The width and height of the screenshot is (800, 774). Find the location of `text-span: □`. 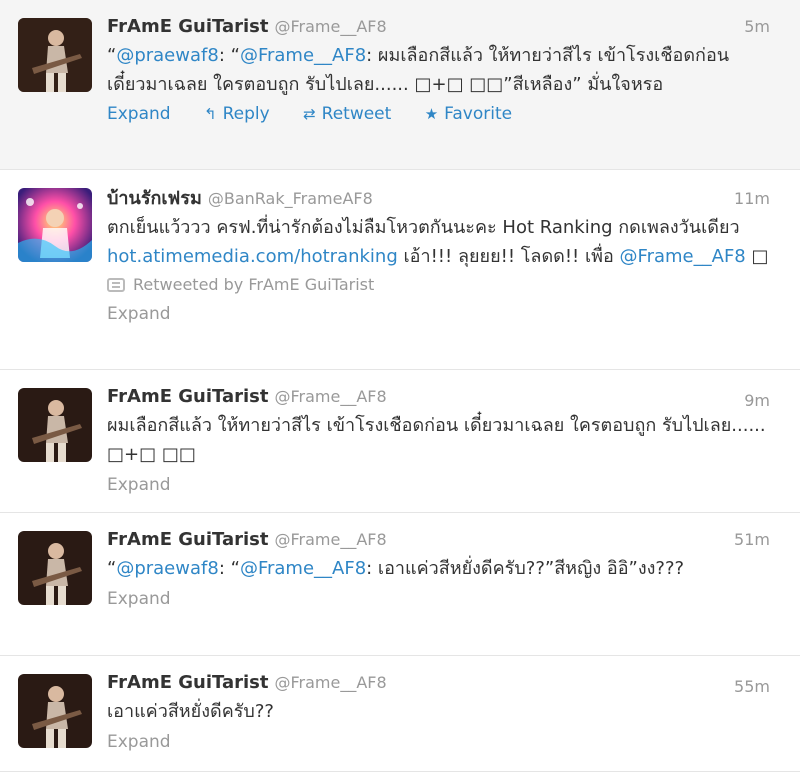

text-span: □ is located at coordinates (757, 256).